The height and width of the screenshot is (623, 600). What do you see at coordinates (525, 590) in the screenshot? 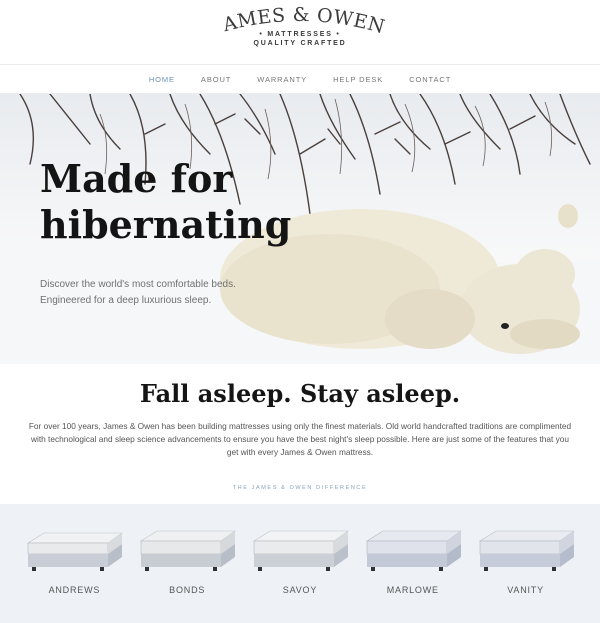
I see `product-name: VANITY` at bounding box center [525, 590].